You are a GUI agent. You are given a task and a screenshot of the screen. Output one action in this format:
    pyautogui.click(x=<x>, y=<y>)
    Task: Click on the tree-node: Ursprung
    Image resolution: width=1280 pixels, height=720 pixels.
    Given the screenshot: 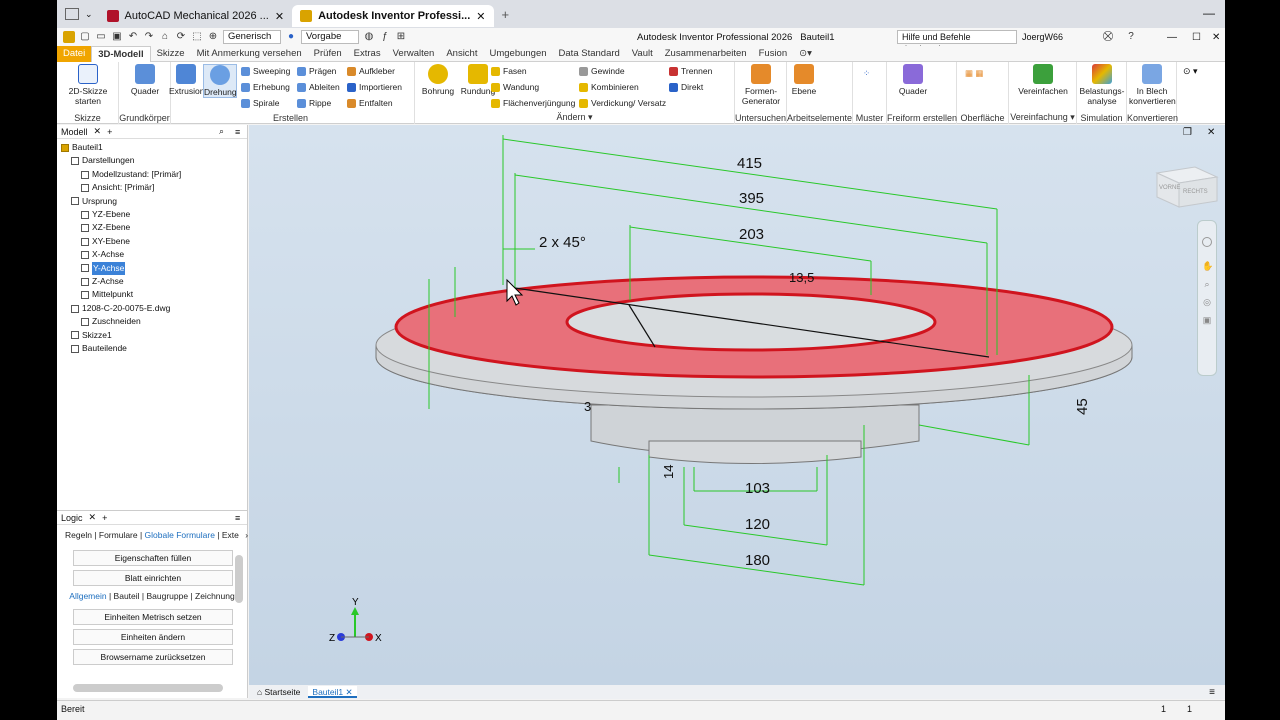 What is the action you would take?
    pyautogui.click(x=152, y=201)
    